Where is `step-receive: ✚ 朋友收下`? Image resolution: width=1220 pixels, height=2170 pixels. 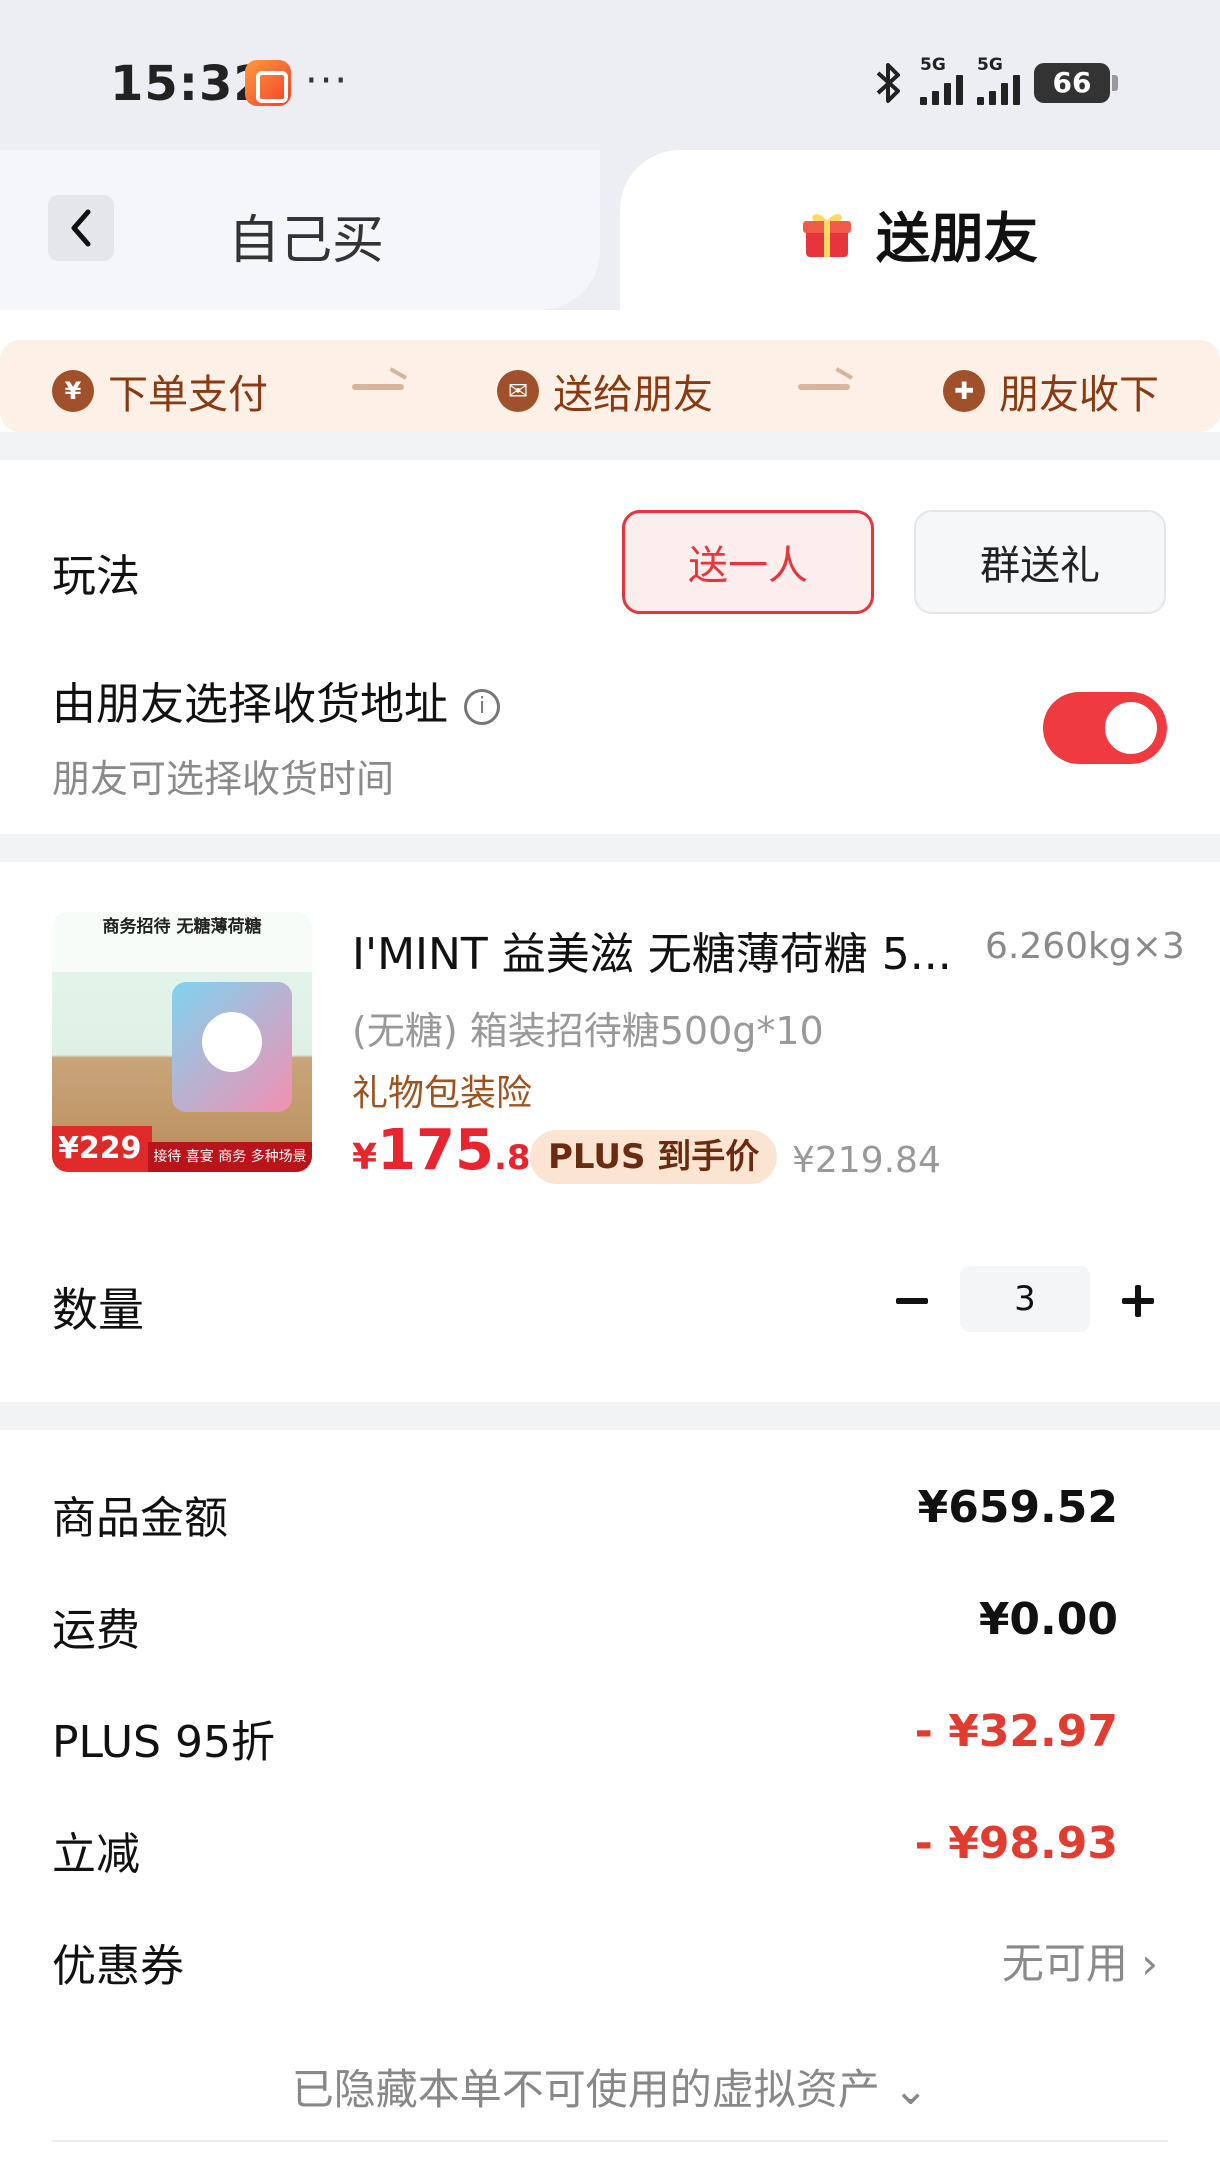
step-receive: ✚ 朋友收下 is located at coordinates (1051, 391).